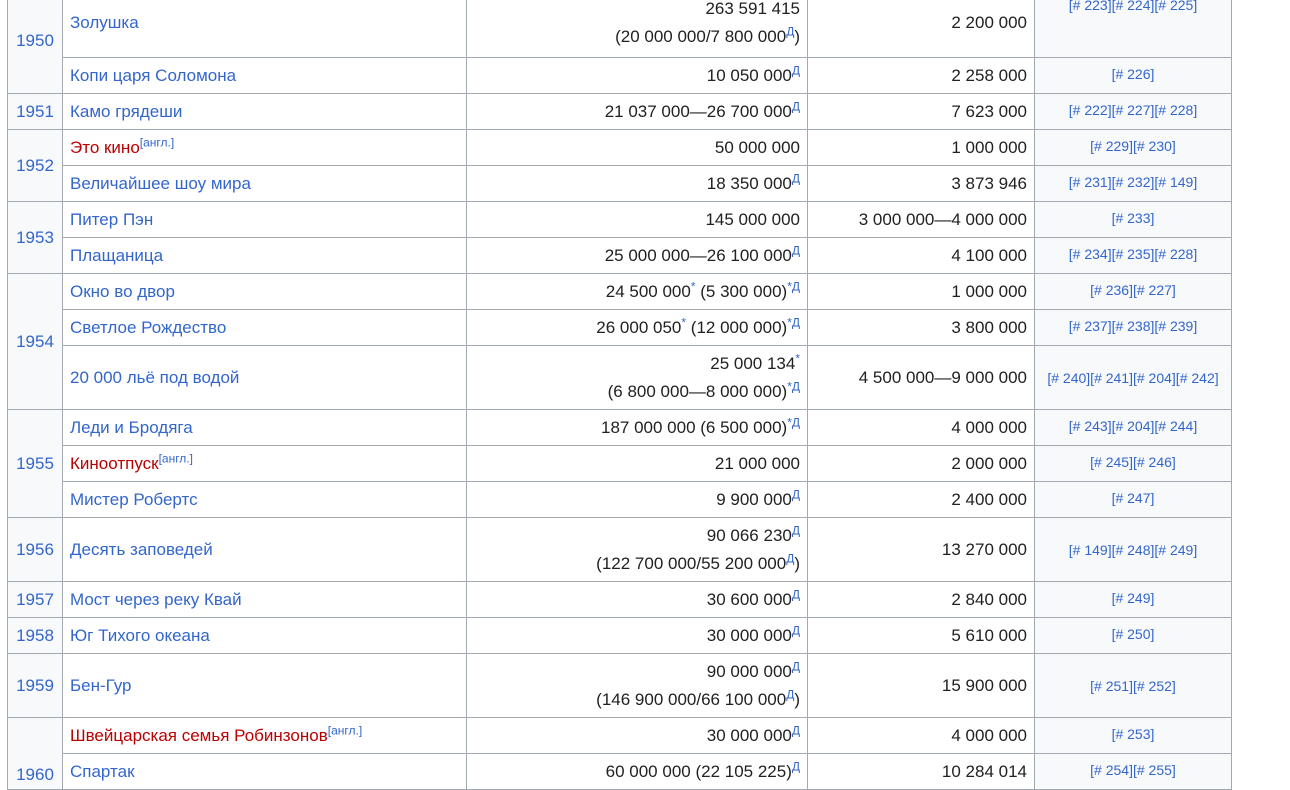 This screenshot has width=1290, height=790. I want to click on year-link: 1951, so click(35, 111).